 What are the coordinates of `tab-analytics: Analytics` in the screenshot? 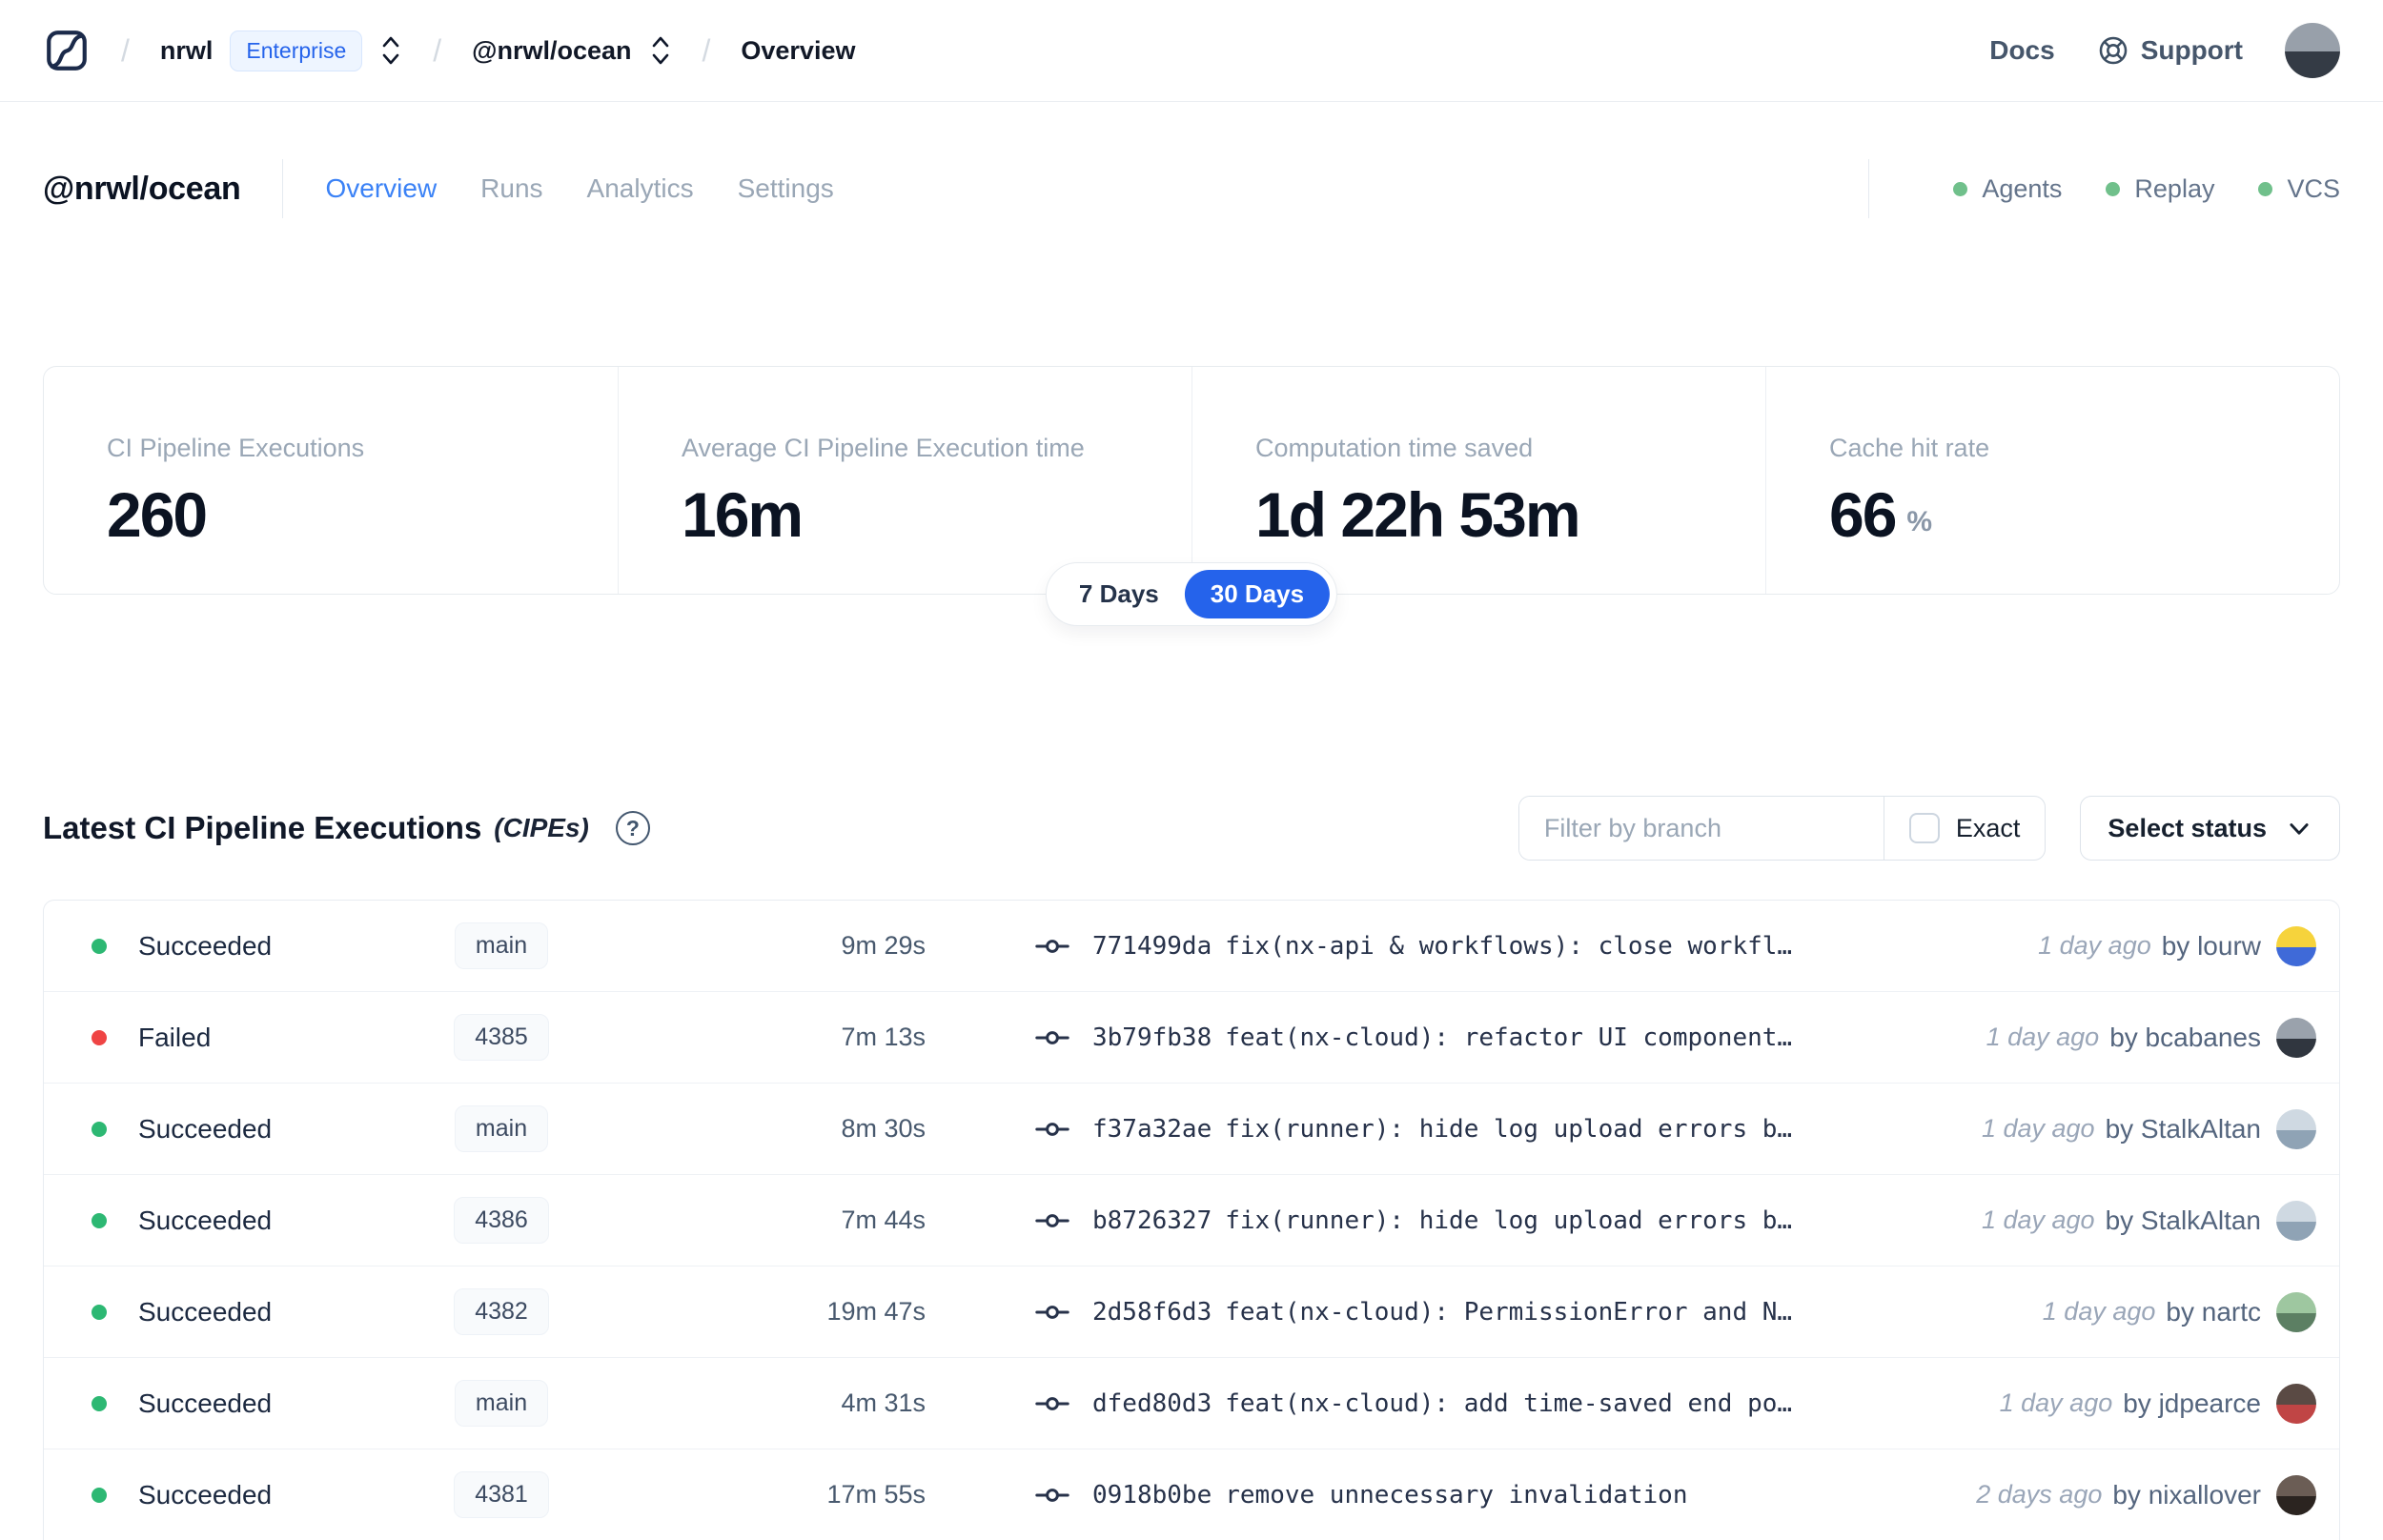 It's located at (641, 188).